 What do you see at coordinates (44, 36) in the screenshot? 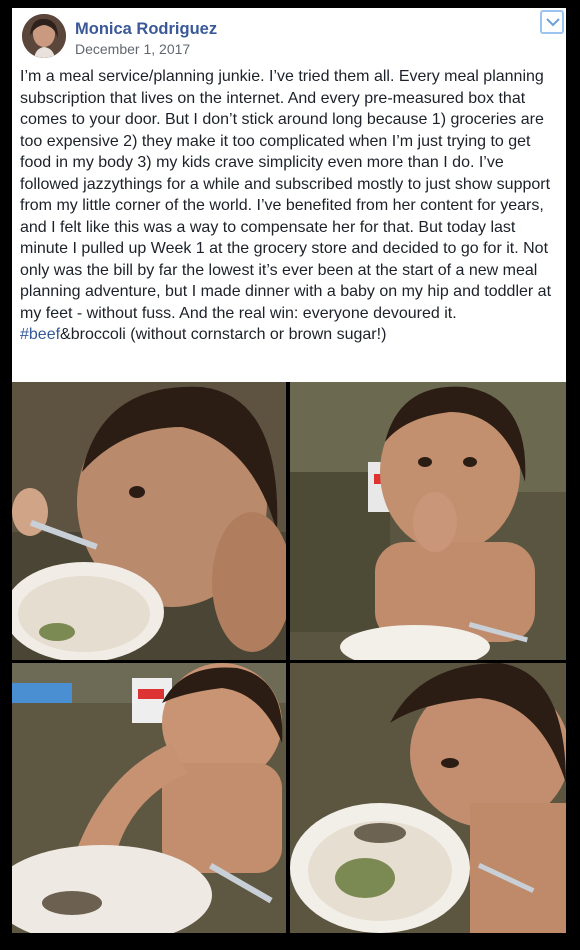
I see `author-avatar` at bounding box center [44, 36].